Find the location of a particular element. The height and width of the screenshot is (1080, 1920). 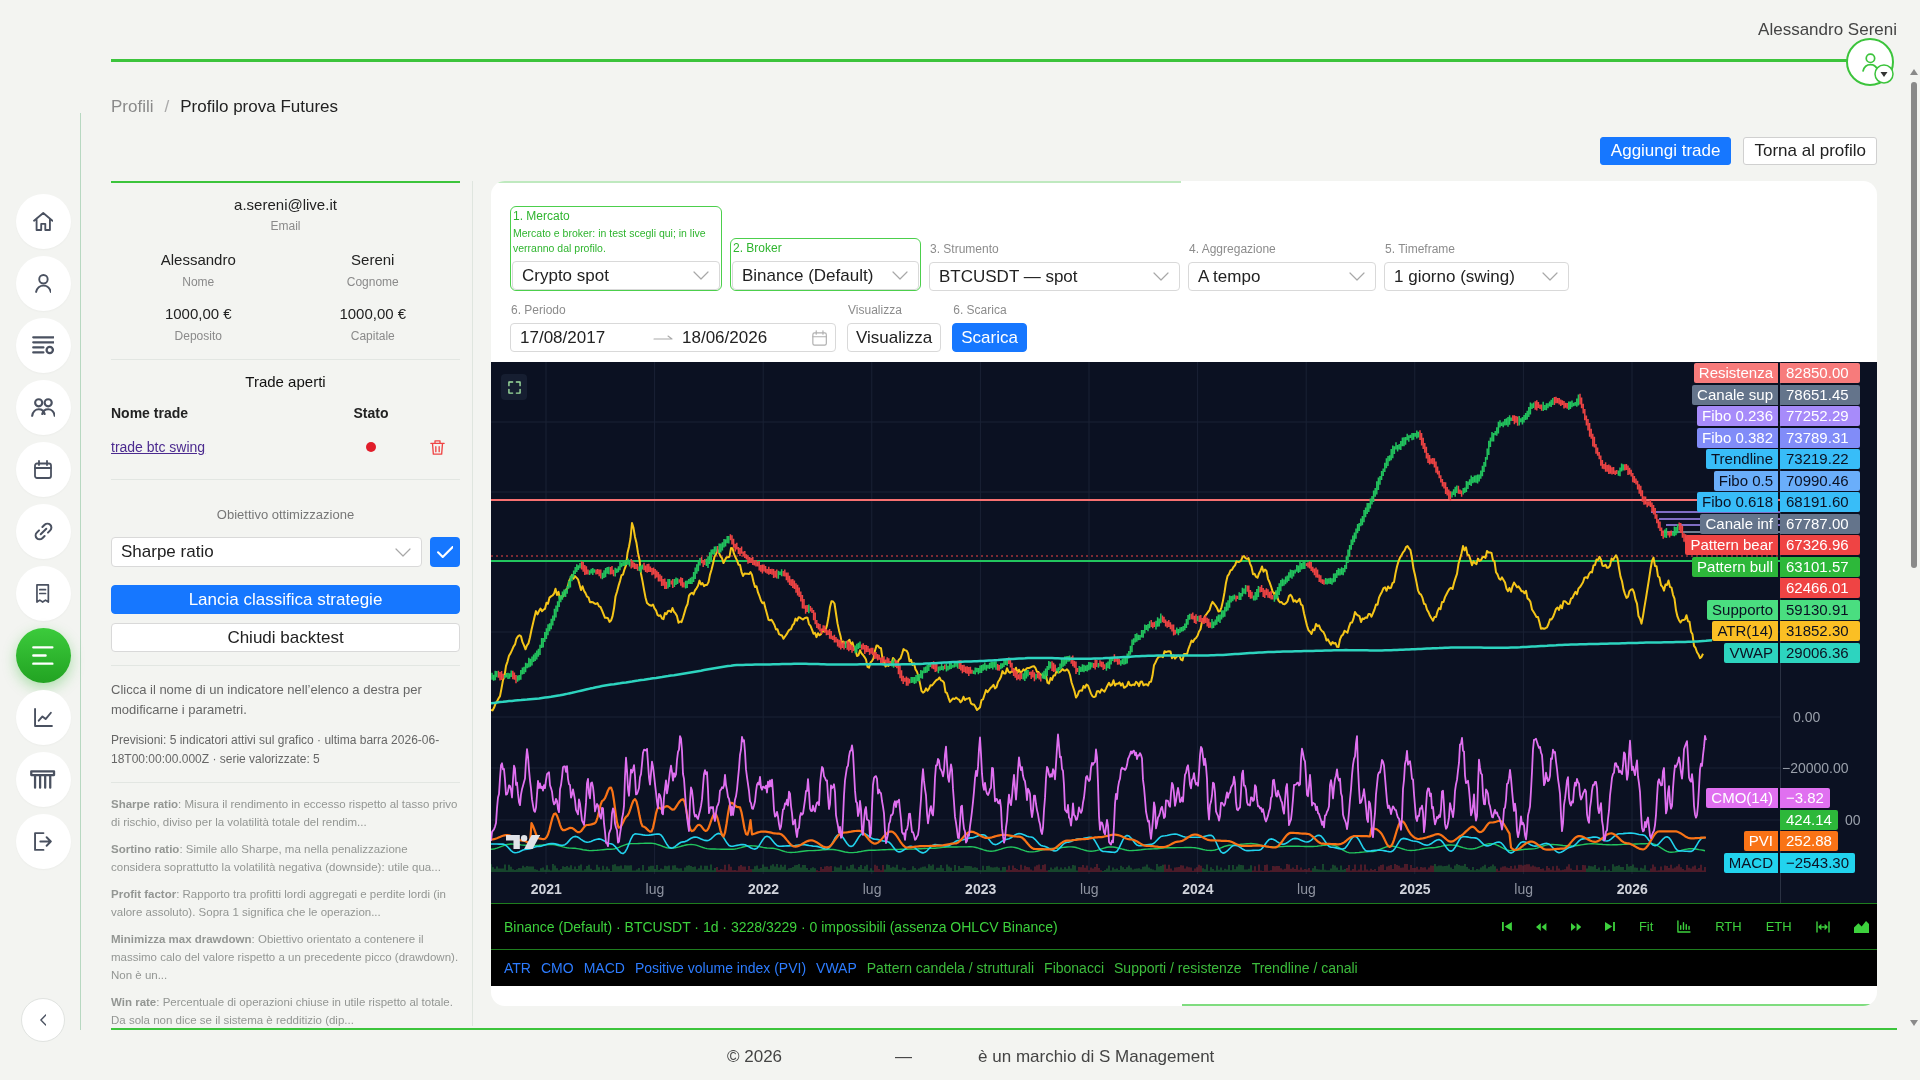

select-field: Sharpe ratio is located at coordinates (266, 552).